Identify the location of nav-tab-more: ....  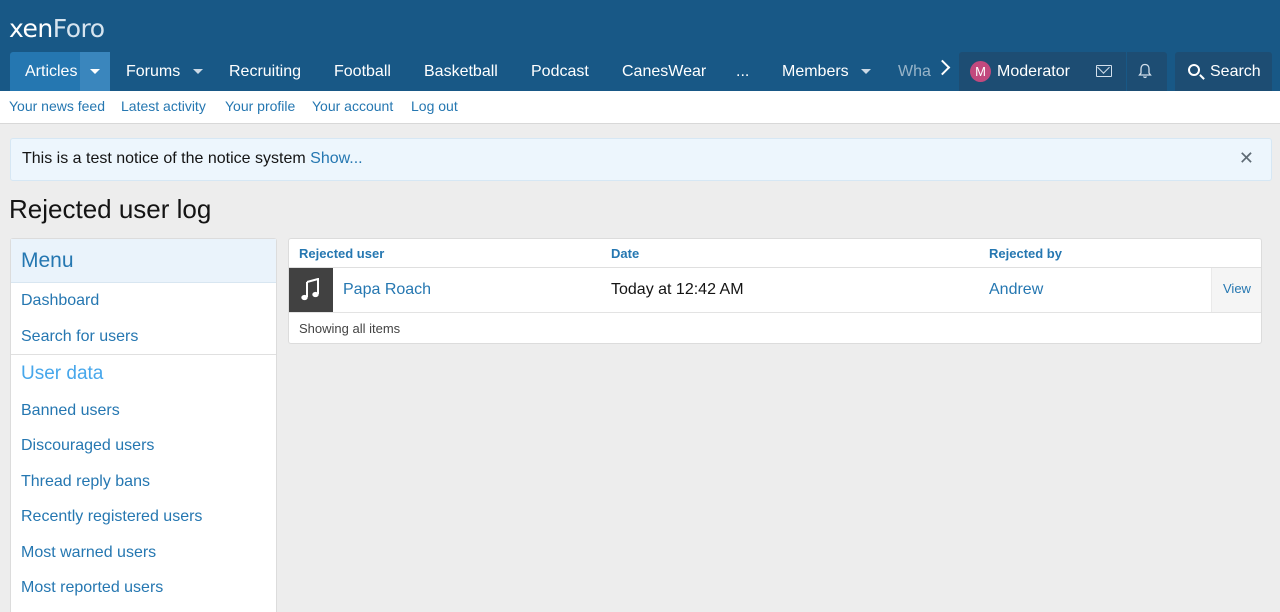
(742, 71).